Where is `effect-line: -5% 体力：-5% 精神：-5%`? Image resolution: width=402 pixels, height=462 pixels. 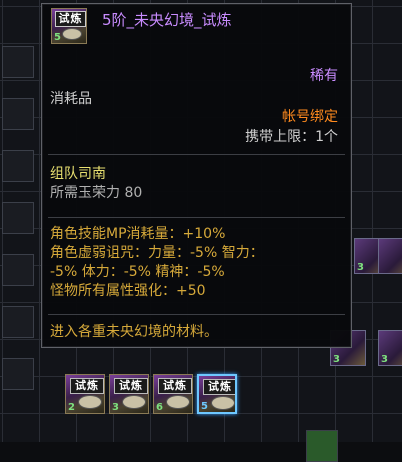 effect-line: -5% 体力：-5% 精神：-5% is located at coordinates (137, 272).